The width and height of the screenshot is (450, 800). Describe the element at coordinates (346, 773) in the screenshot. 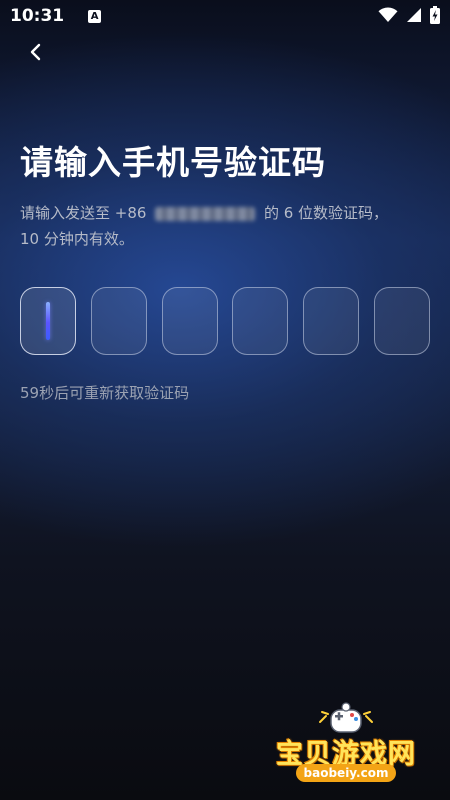

I see `watermark-domain: baobeiy.com` at that location.